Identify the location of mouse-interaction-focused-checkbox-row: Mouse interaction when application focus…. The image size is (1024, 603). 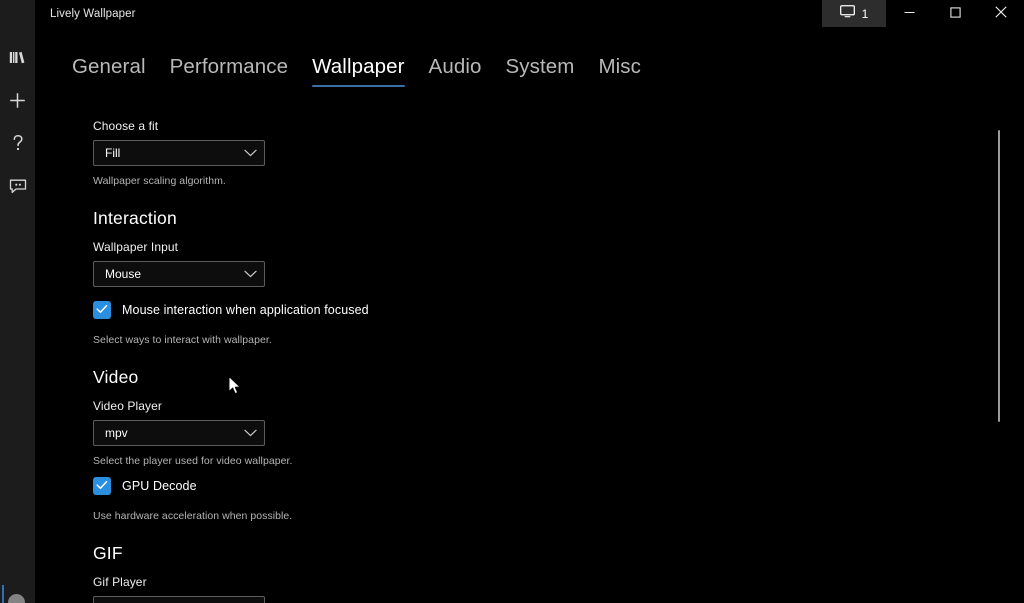
(538, 310).